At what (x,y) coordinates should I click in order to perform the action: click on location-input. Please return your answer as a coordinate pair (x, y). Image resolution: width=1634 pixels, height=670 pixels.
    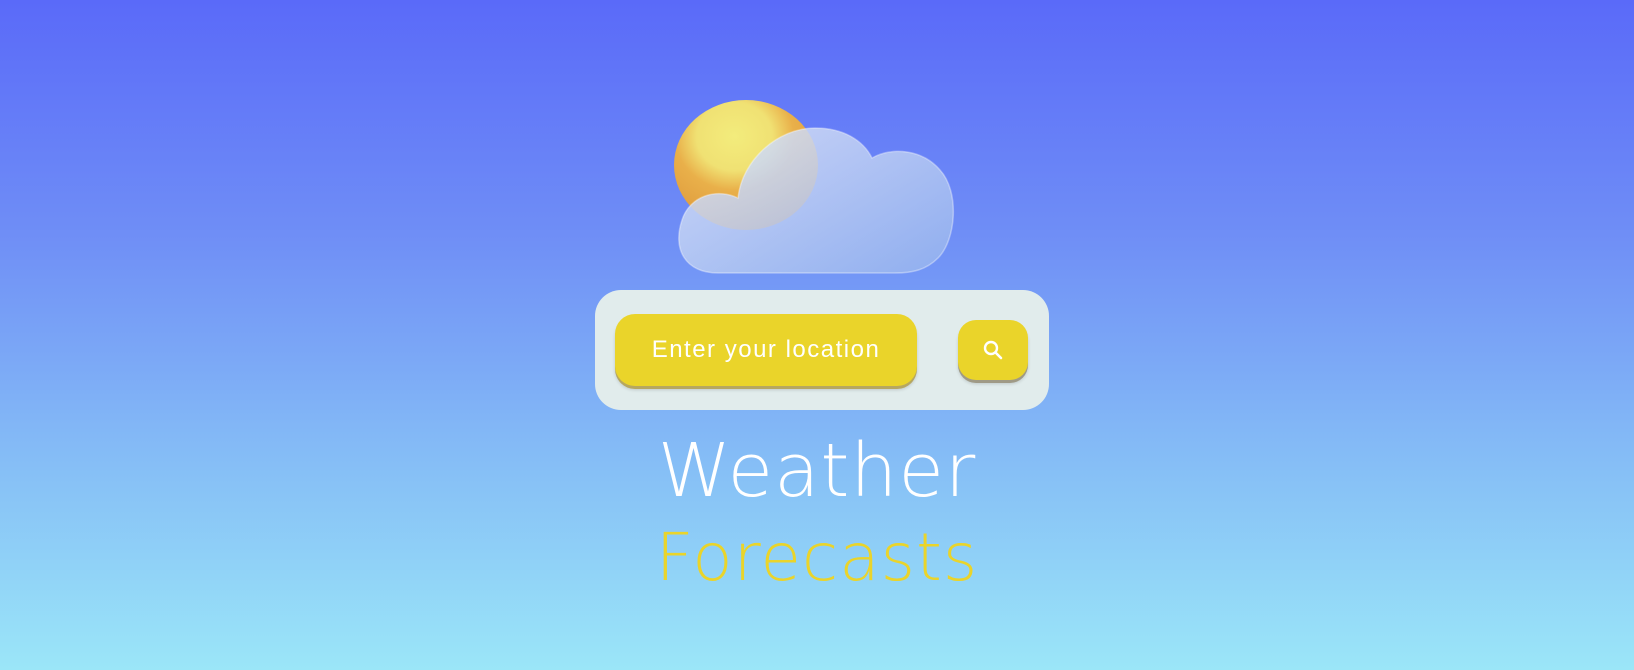
    Looking at the image, I should click on (766, 350).